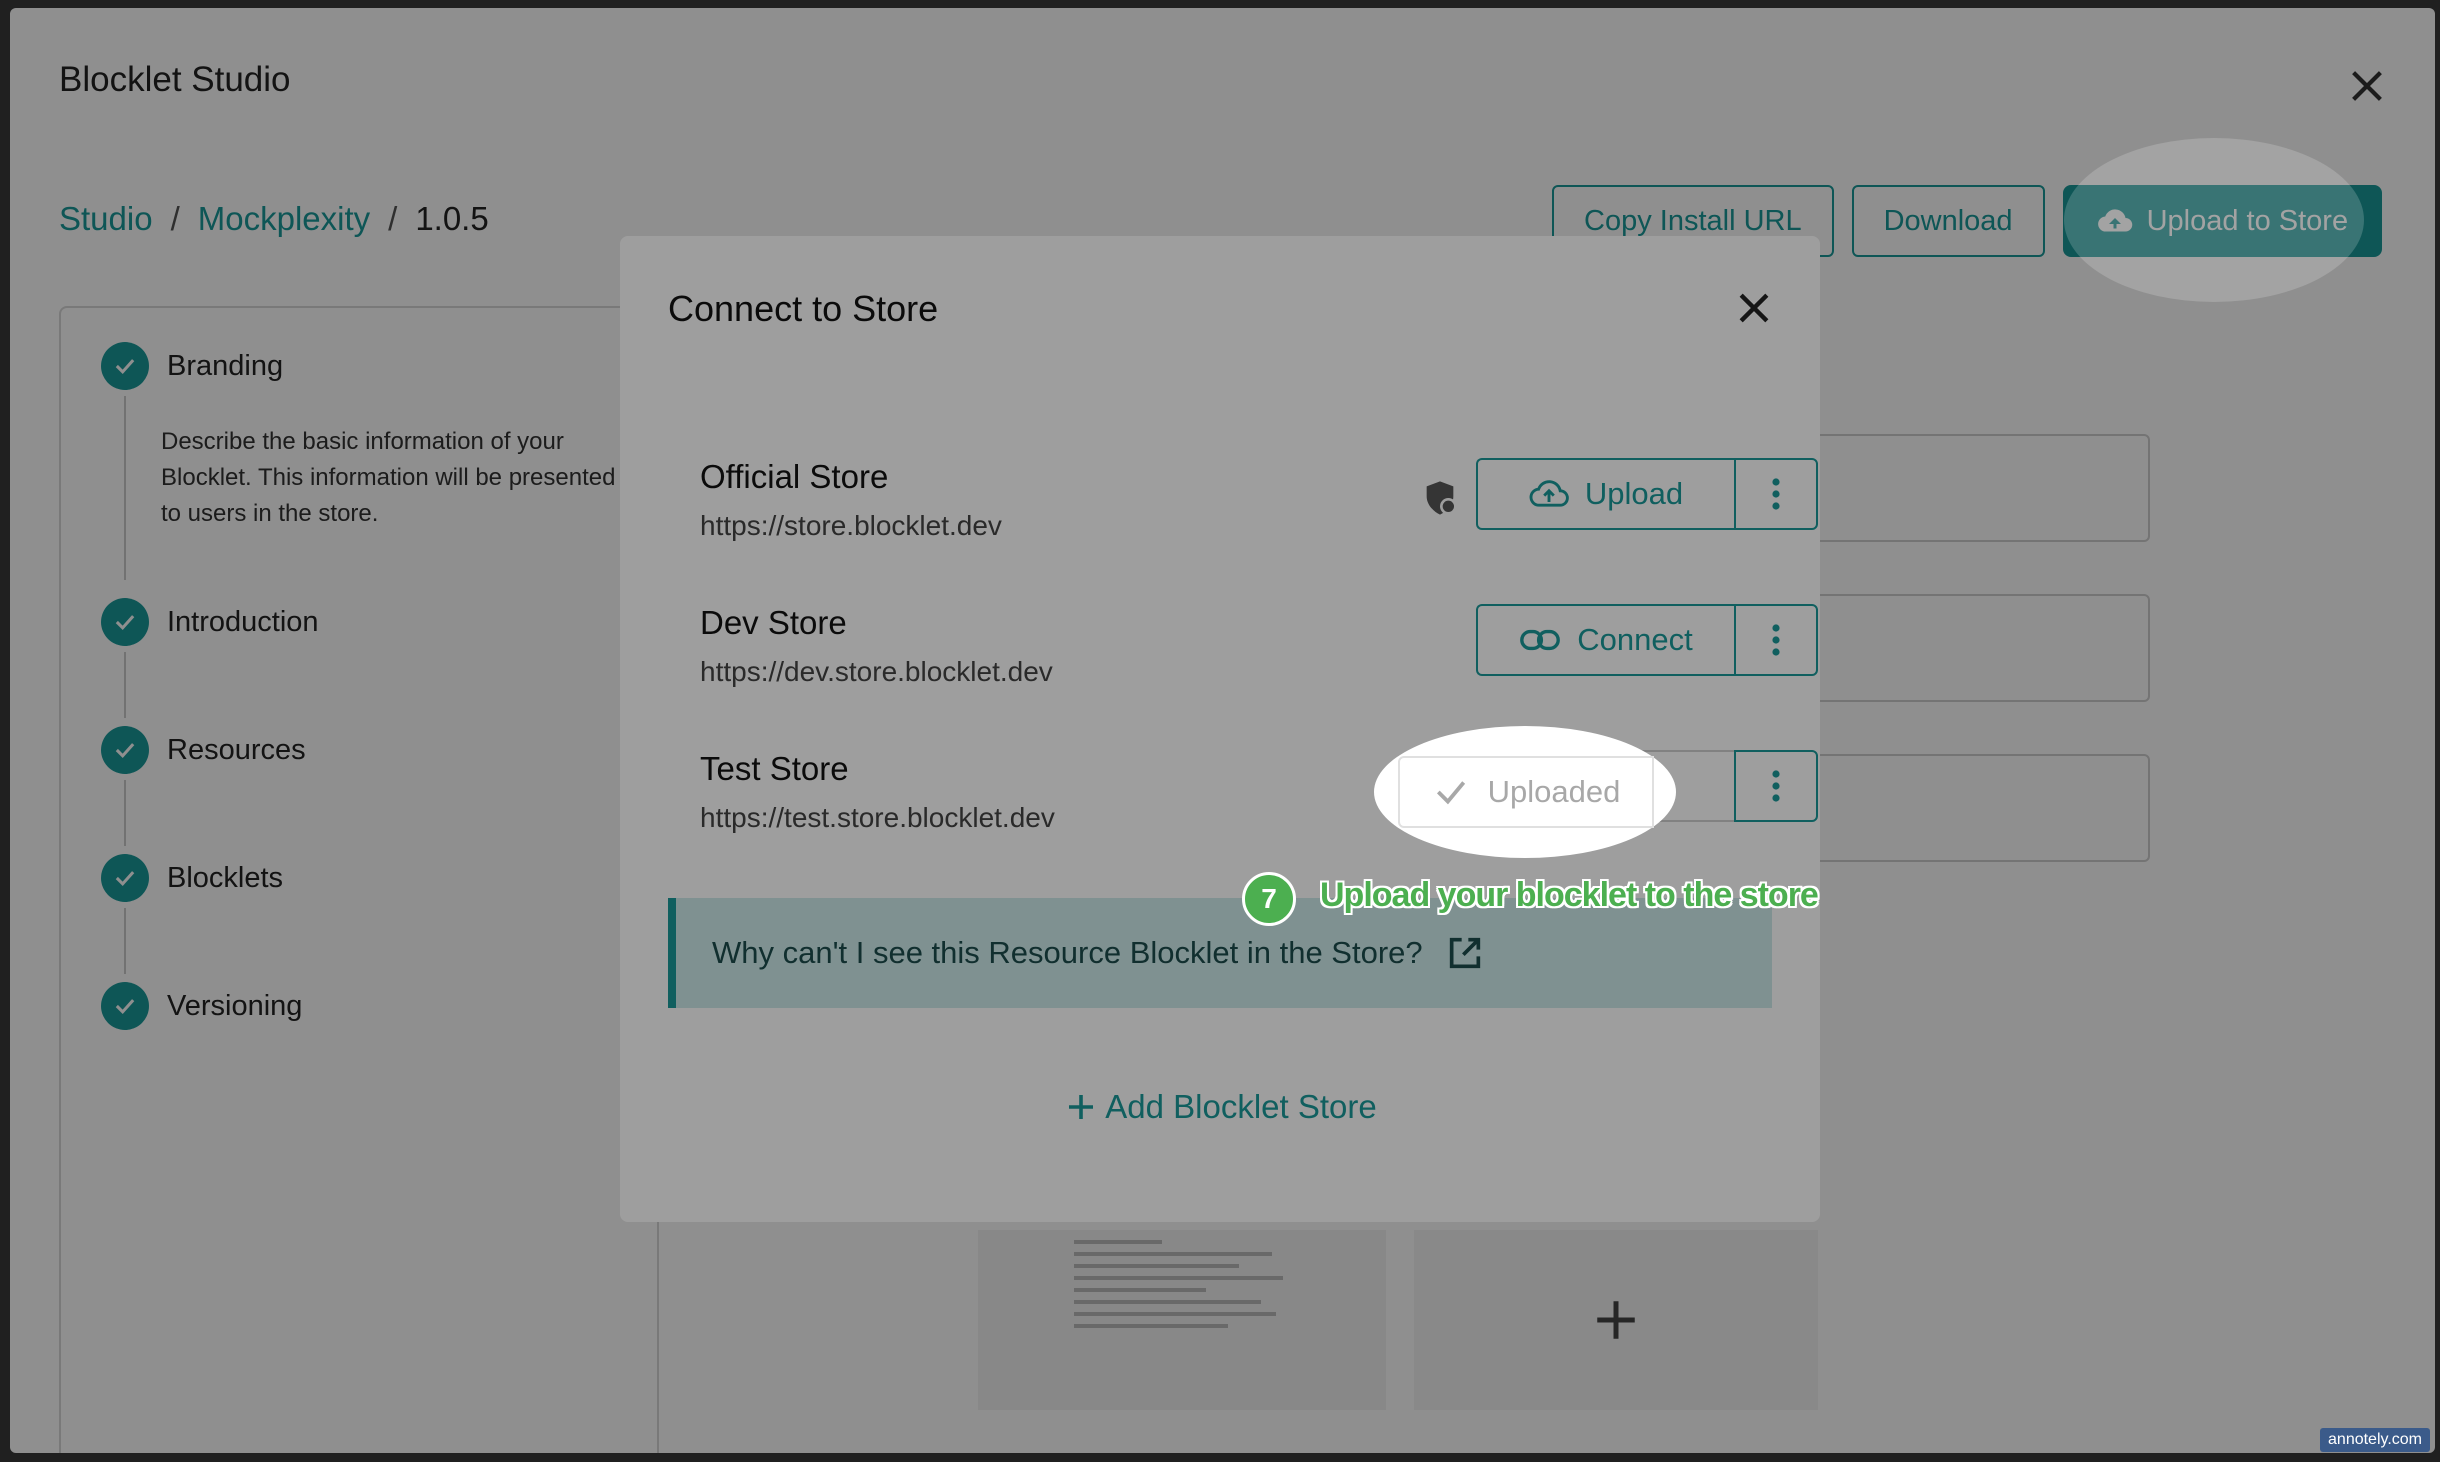 The width and height of the screenshot is (2440, 1462). Describe the element at coordinates (1635, 639) in the screenshot. I see `connect-label: Connect` at that location.